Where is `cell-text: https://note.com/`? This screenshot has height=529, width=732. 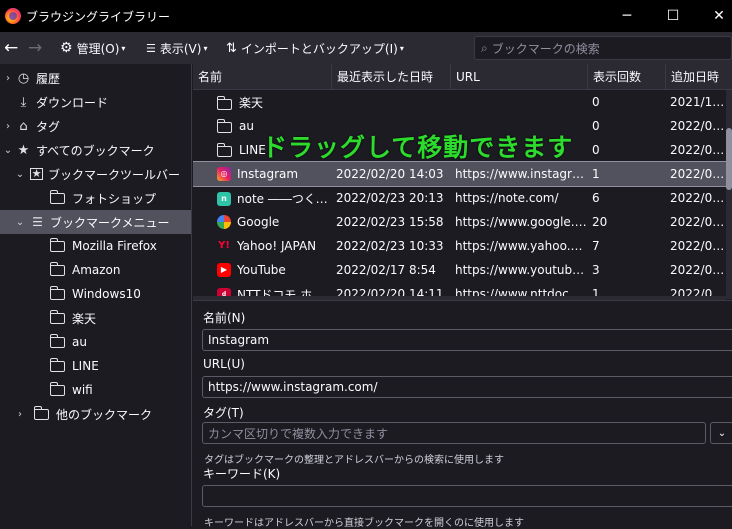
cell-text: https://note.com/ is located at coordinates (507, 198).